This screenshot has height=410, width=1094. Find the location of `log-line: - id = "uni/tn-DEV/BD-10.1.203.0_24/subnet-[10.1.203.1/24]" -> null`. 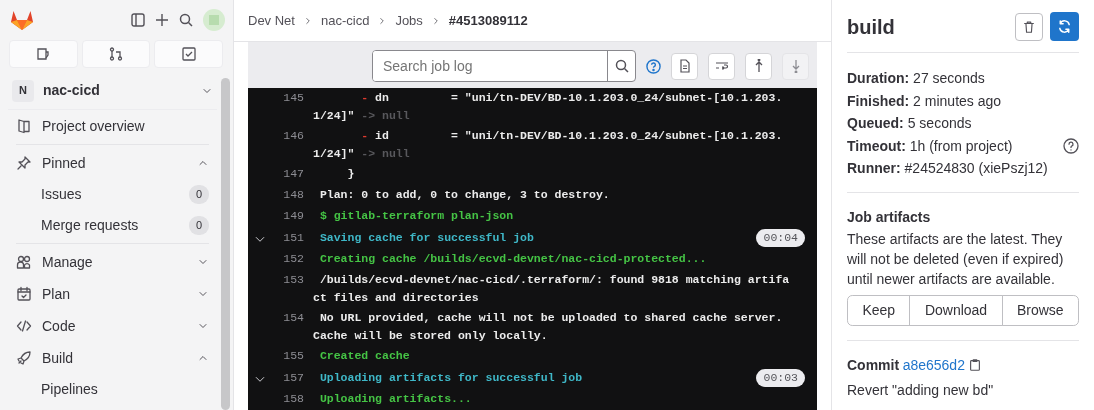

log-line: - id = "uni/tn-DEV/BD-10.1.203.0_24/subnet-[10.1.203.1/24]" -> null is located at coordinates (548, 145).